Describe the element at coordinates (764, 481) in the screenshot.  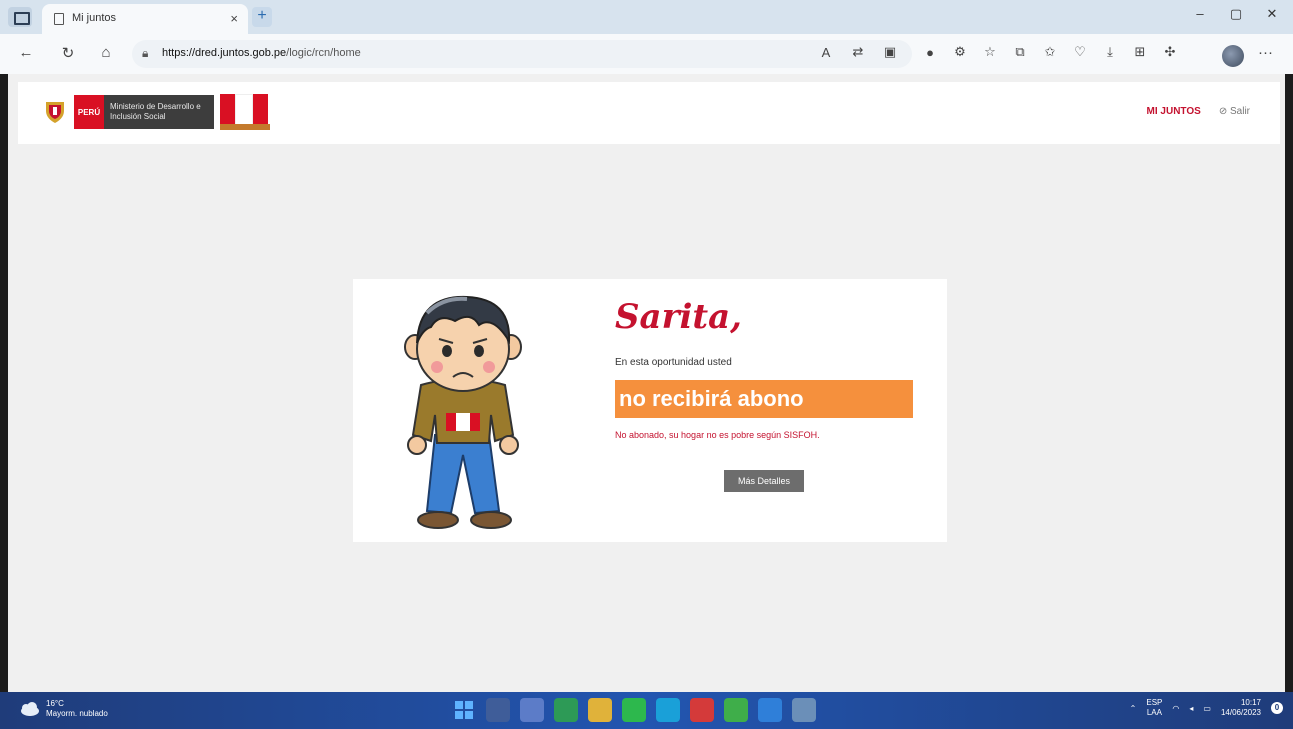
I see `more-details-button: Más Detalles` at that location.